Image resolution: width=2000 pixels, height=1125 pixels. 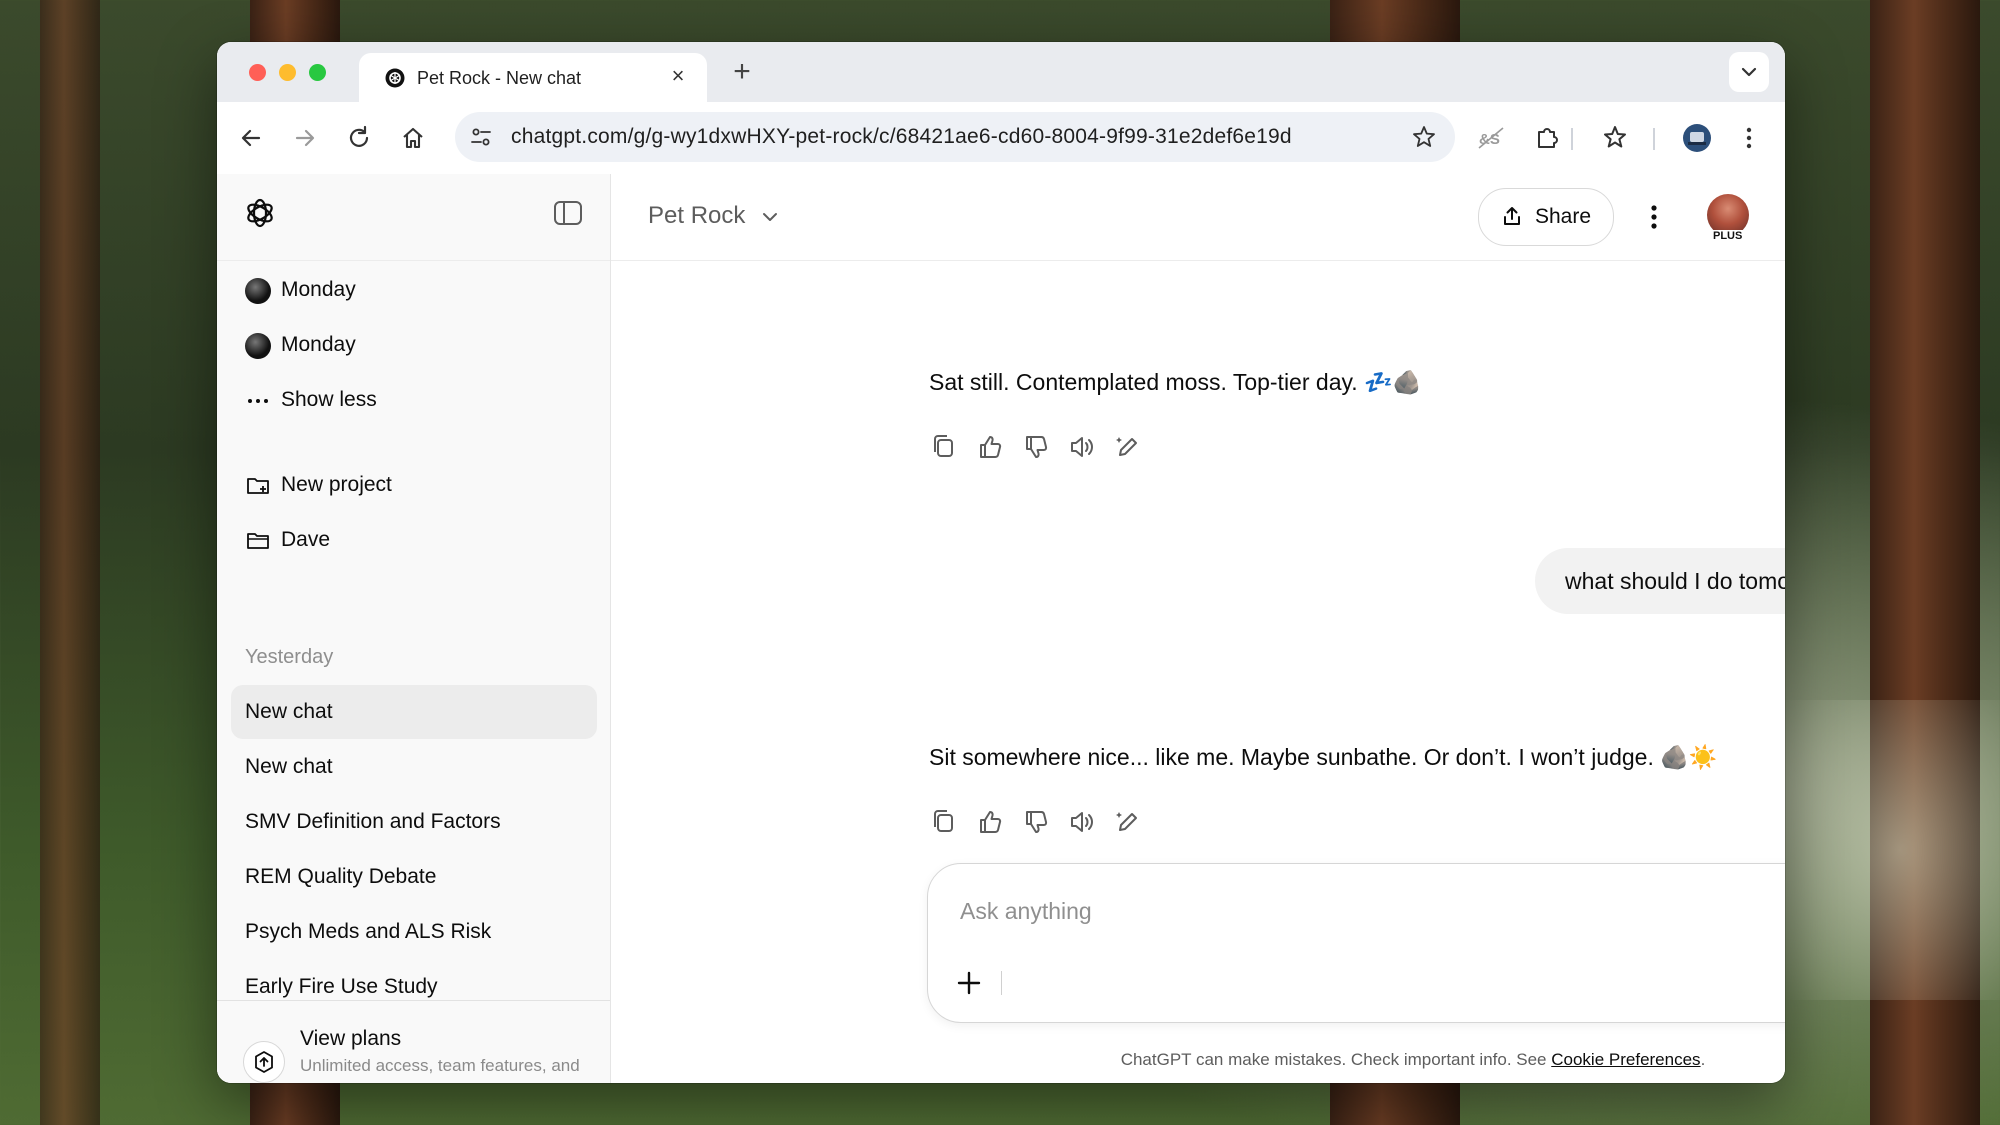 I want to click on chat-history-item: REM Quality Debate, so click(x=414, y=877).